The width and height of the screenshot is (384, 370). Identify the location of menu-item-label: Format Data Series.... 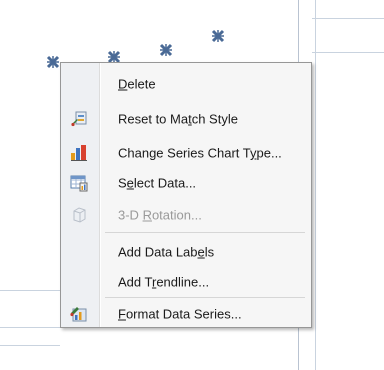
(180, 314).